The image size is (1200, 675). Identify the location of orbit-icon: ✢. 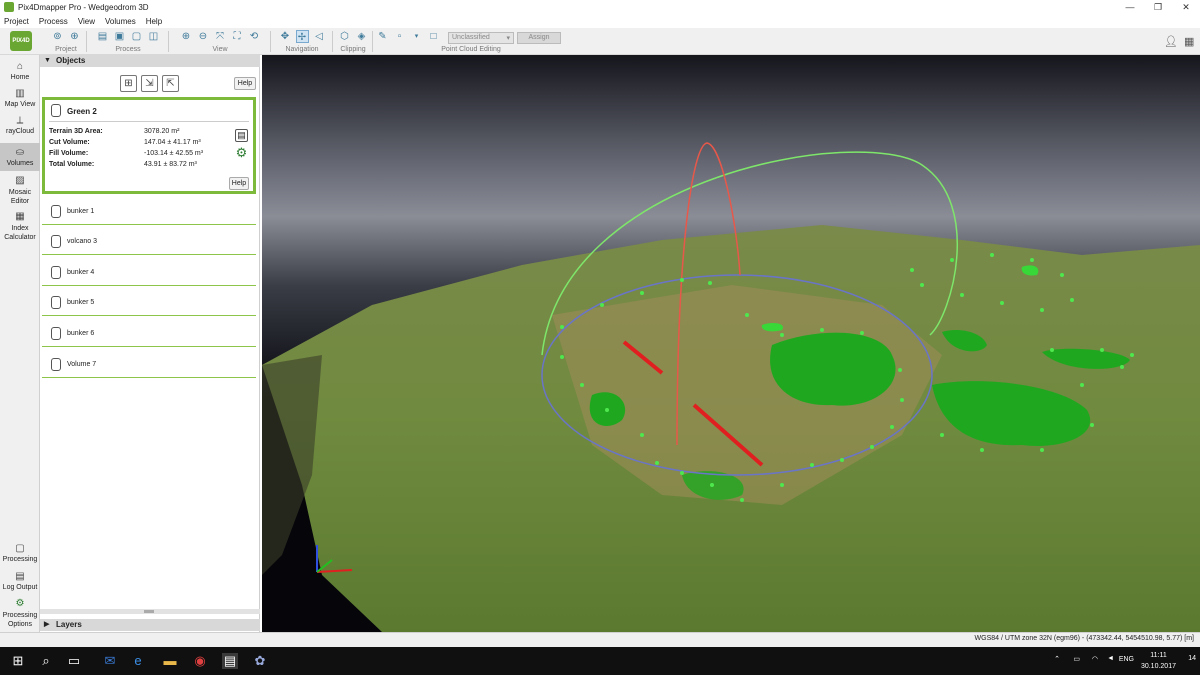
(302, 36).